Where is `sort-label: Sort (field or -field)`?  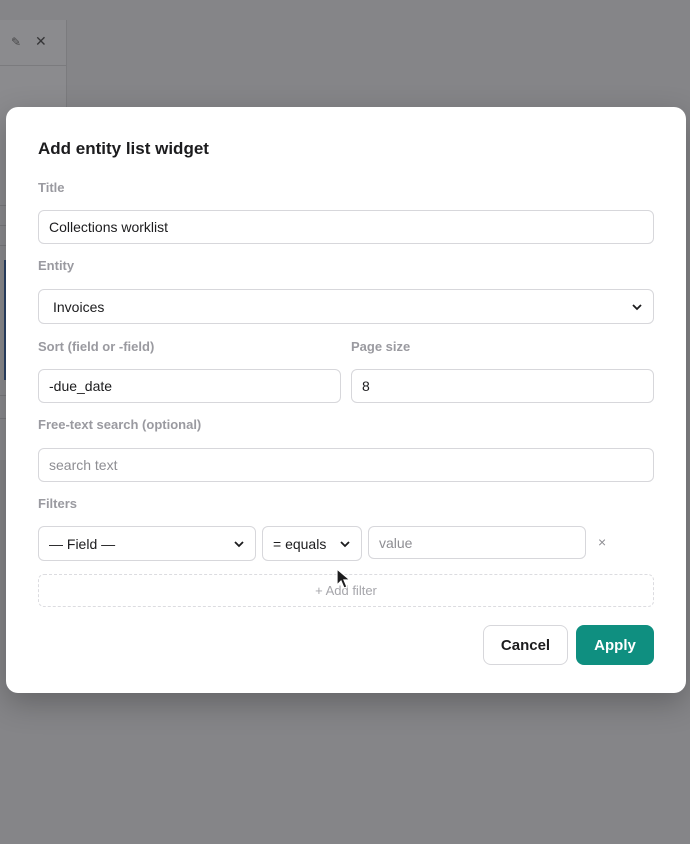 sort-label: Sort (field or -field) is located at coordinates (96, 346).